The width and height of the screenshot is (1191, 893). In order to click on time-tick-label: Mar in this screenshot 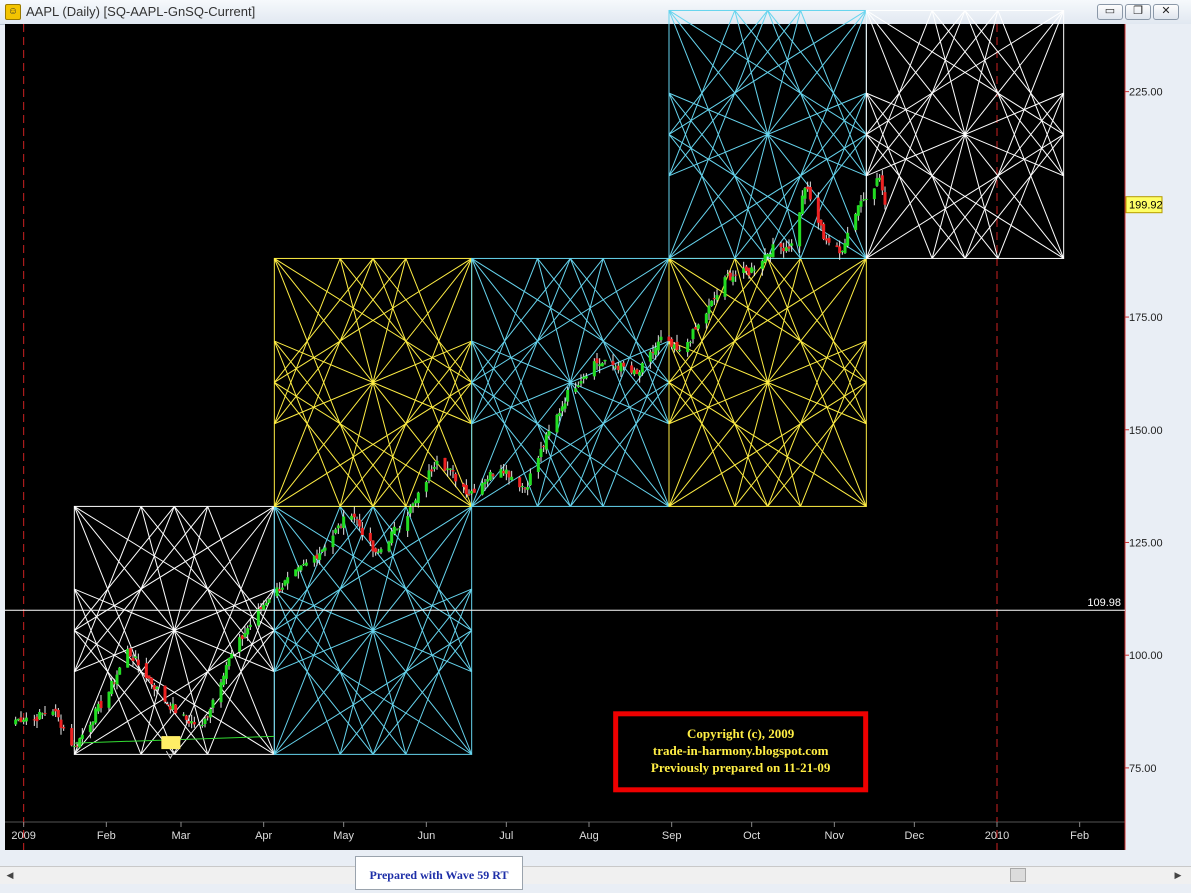, I will do `click(181, 836)`.